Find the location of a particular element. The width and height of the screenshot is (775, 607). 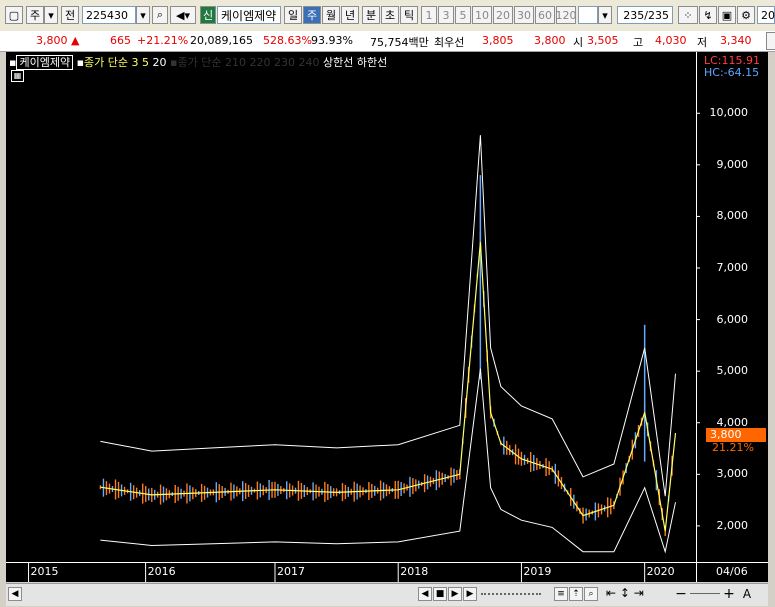

interval-input is located at coordinates (588, 15).